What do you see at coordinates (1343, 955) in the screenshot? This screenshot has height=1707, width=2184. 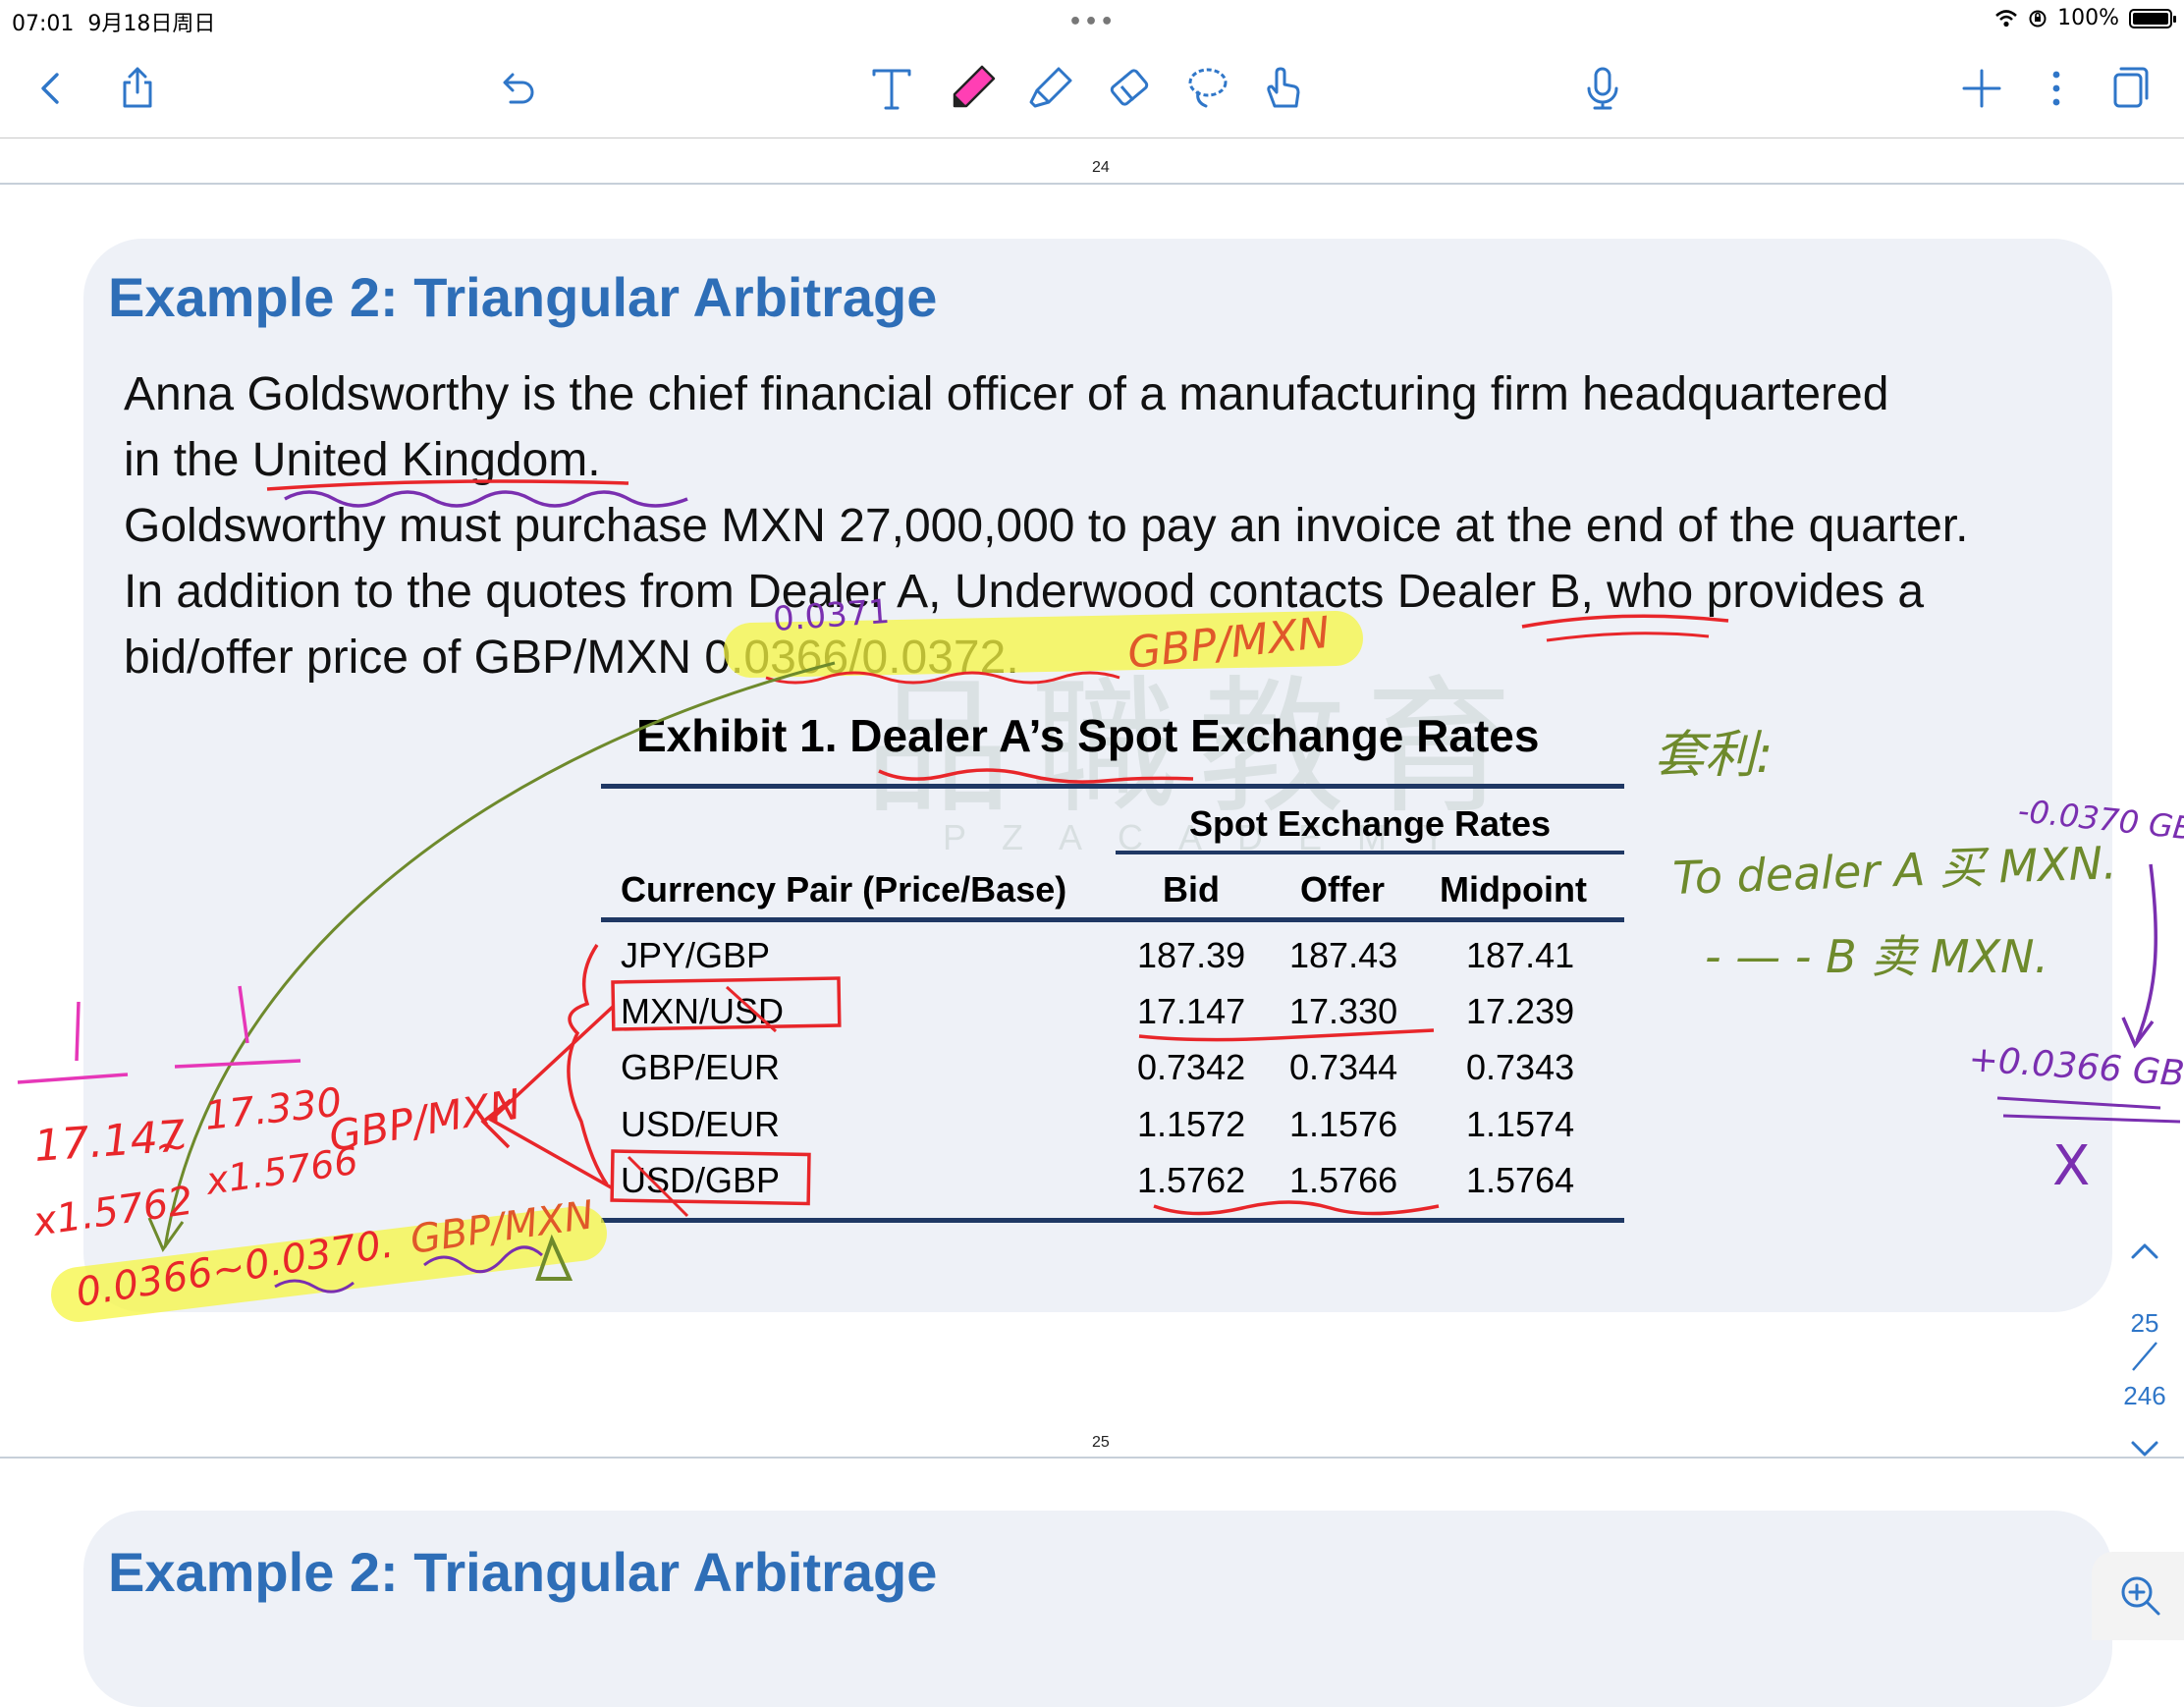 I see `cell-offer: 187.43` at bounding box center [1343, 955].